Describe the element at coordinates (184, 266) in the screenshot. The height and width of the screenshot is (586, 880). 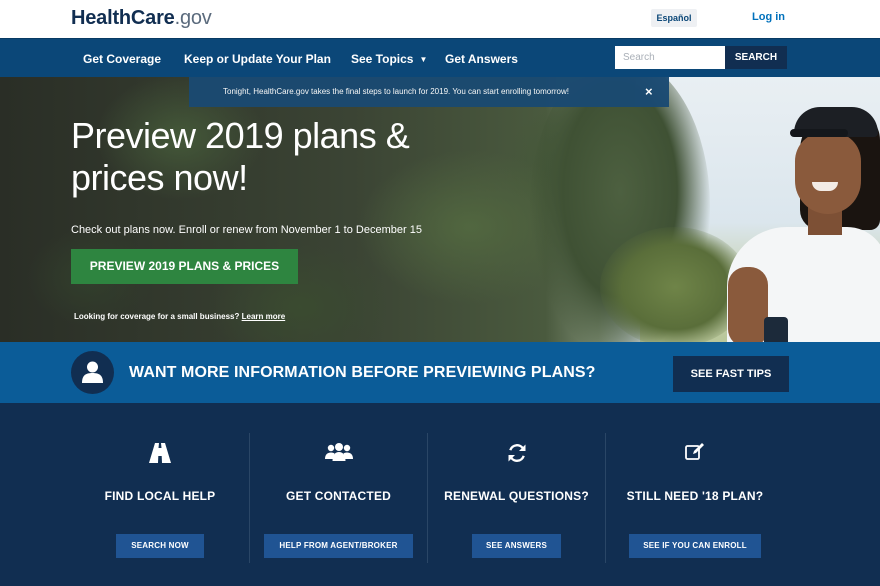
I see `preview-plans-button: PREVIEW 2019 PLANS & PRICES` at that location.